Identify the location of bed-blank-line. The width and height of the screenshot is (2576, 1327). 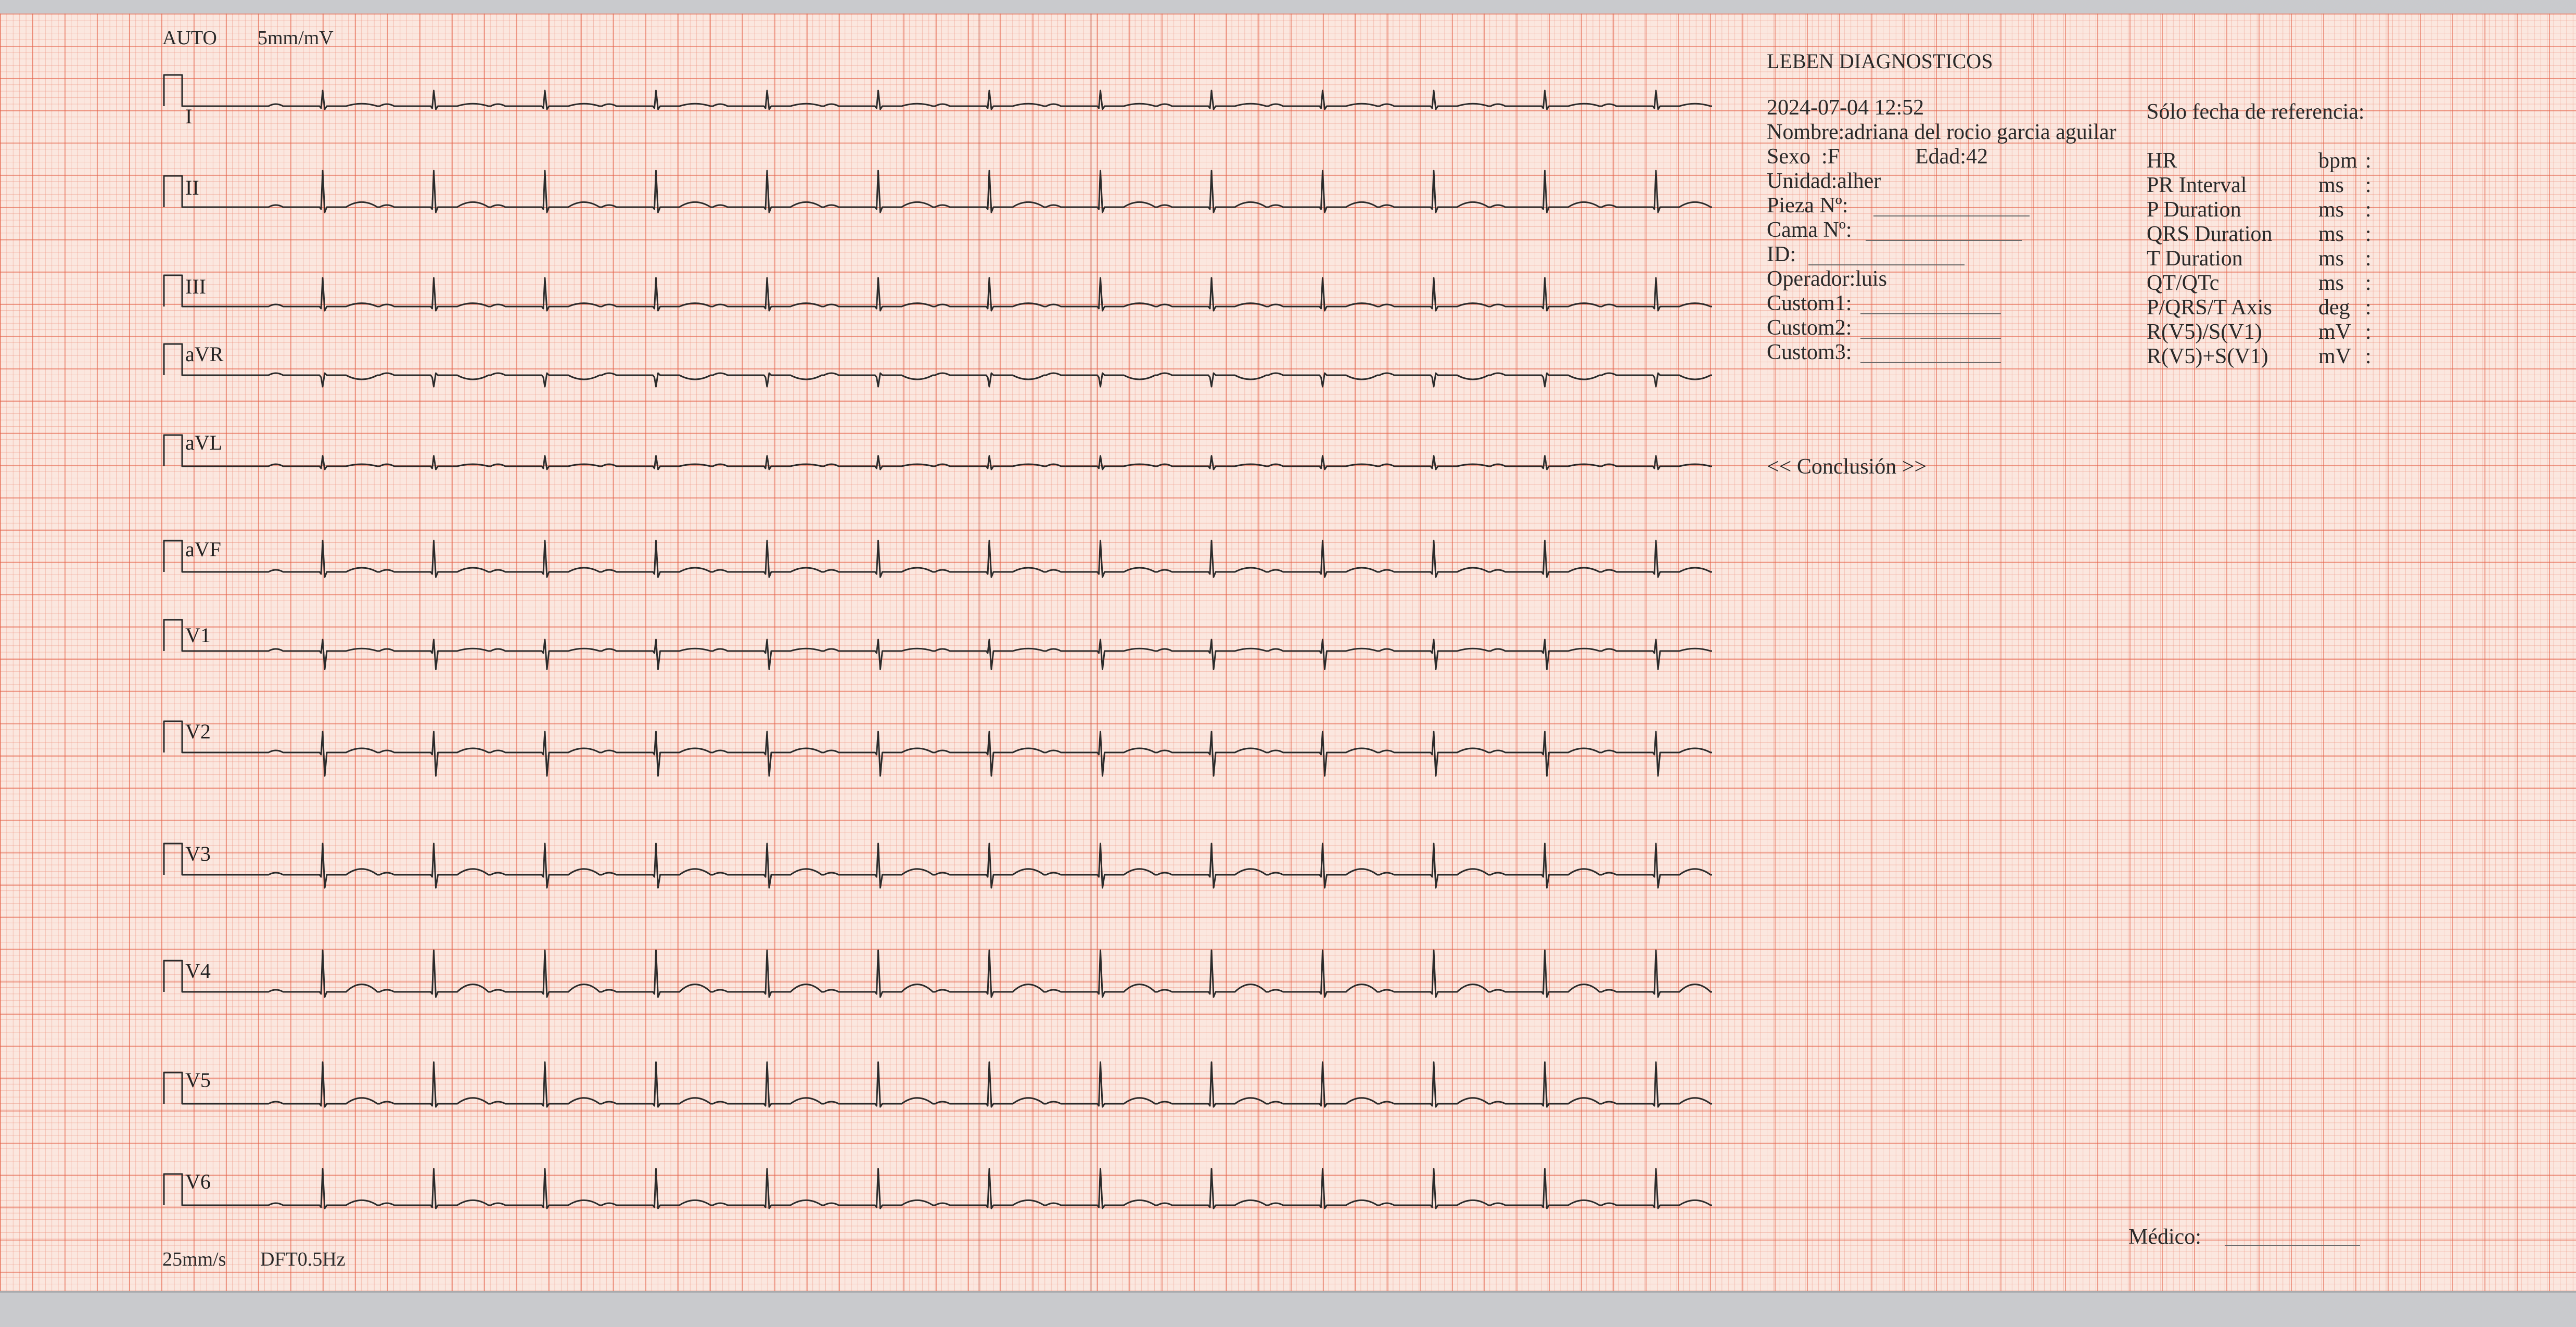
(1944, 231).